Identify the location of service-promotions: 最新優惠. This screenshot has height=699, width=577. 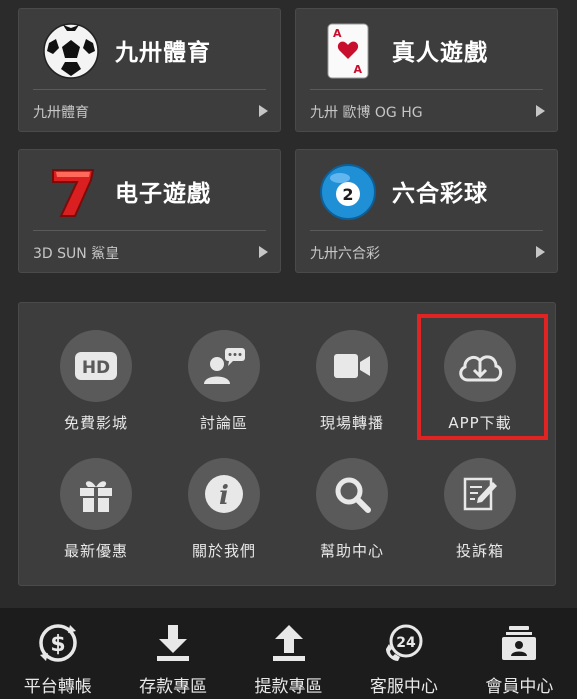
(96, 513).